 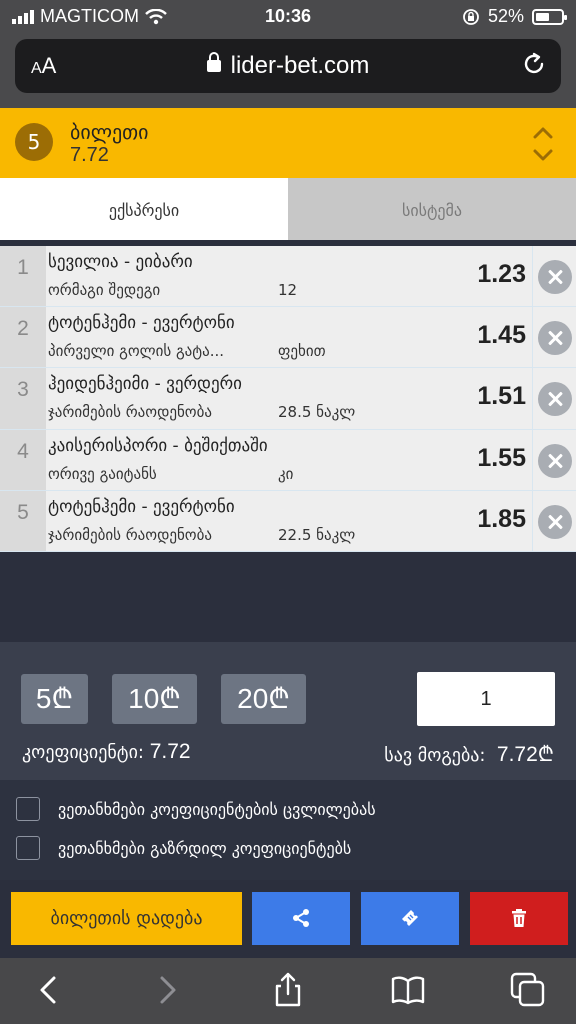 I want to click on coefficient-value: 7.72, so click(x=170, y=751).